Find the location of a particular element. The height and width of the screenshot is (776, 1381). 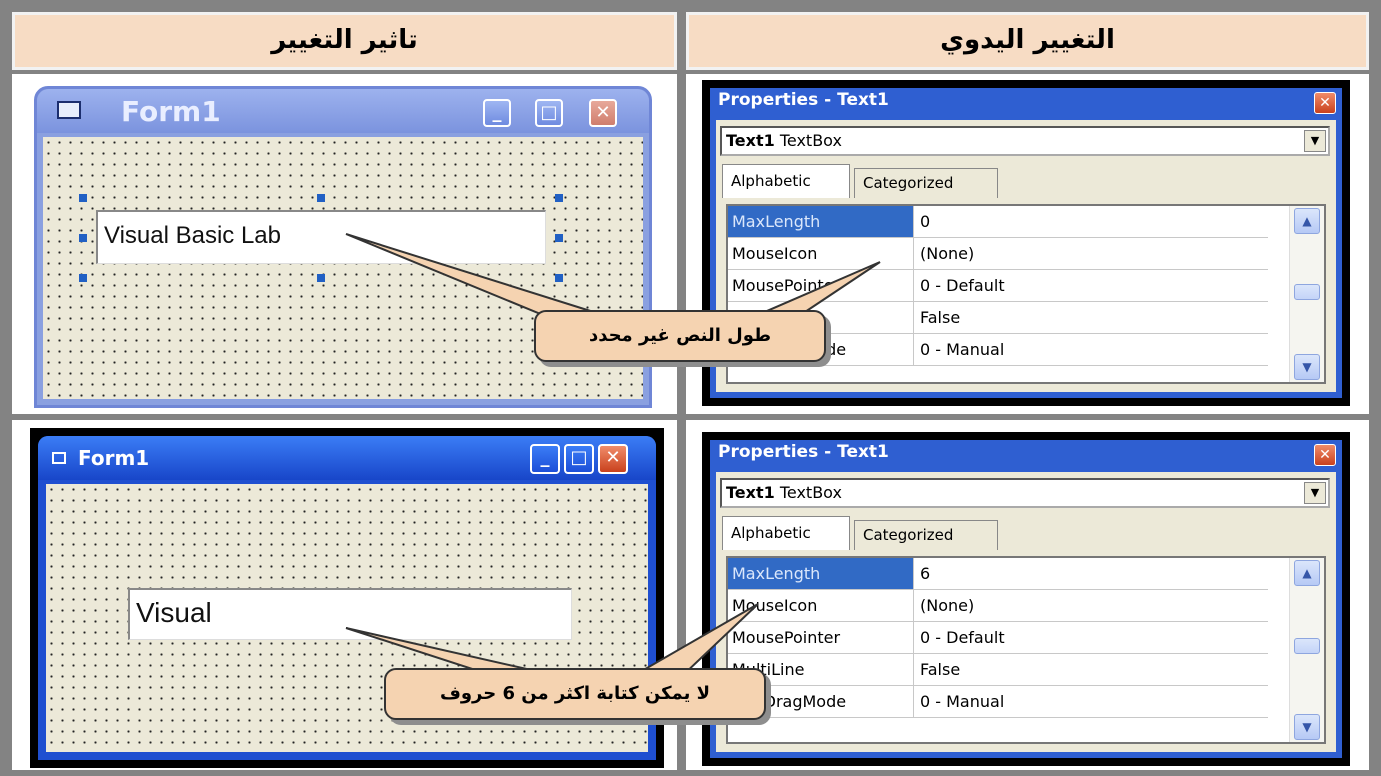

text1-value: Visual Basic Lab is located at coordinates (192, 235).